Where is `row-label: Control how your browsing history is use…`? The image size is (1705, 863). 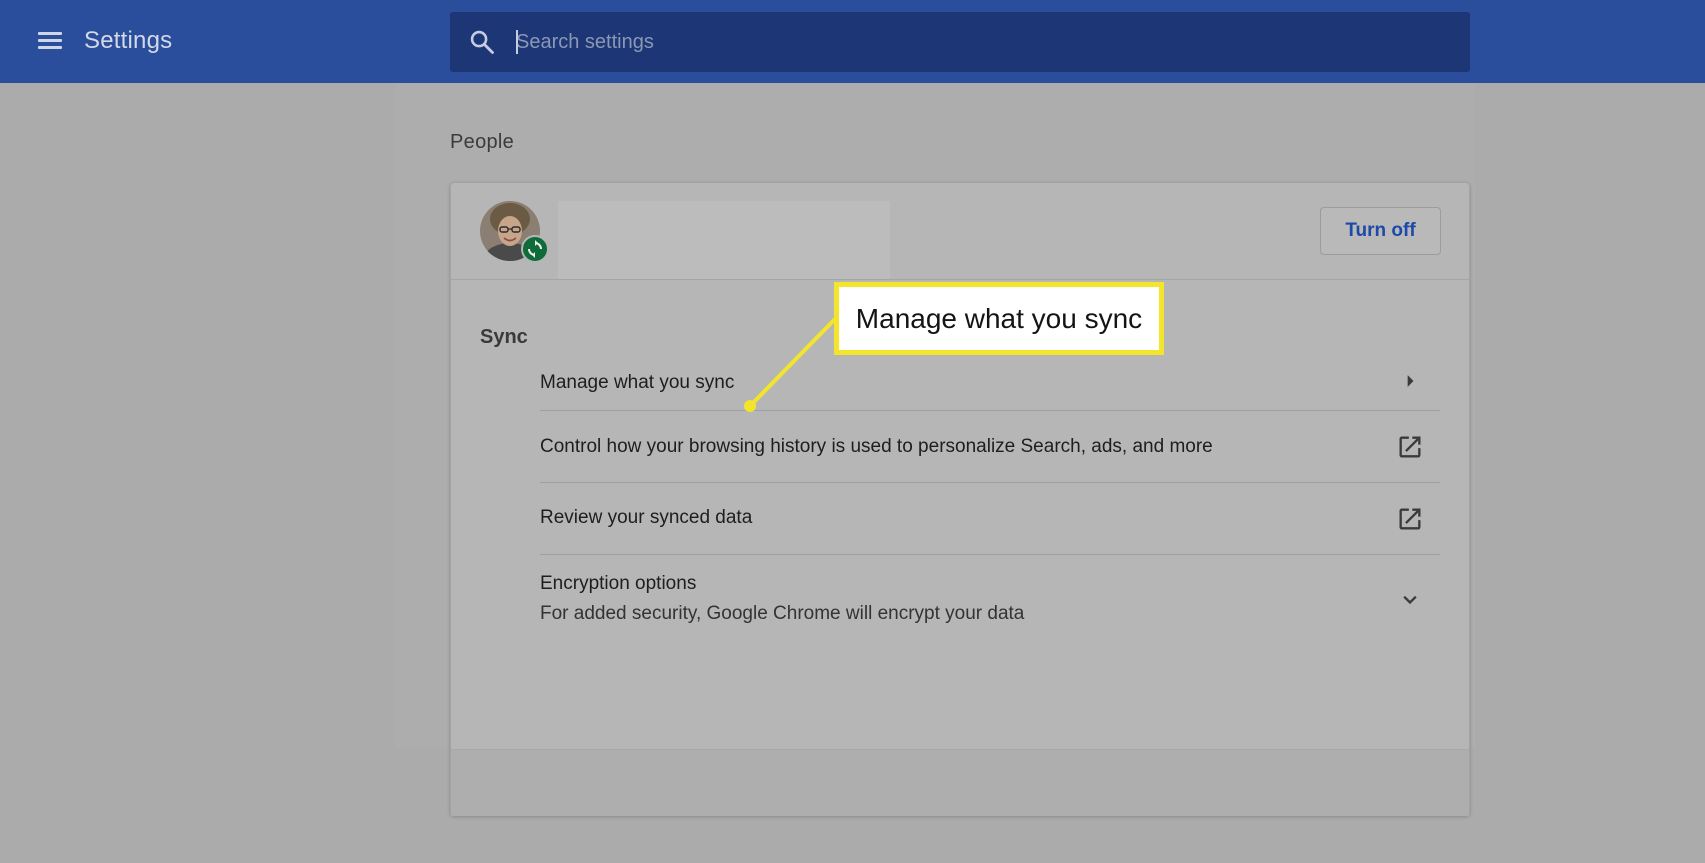
row-label: Control how your browsing history is use… is located at coordinates (876, 446).